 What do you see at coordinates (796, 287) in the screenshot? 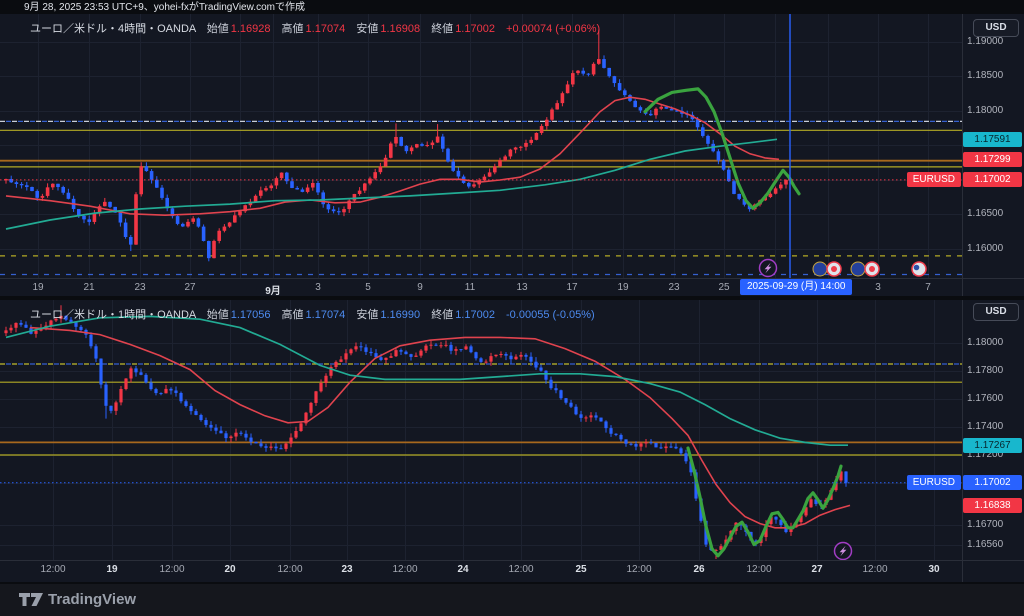
I see `crosshair-date-badge: 2025-09-29 (月) 14:00` at bounding box center [796, 287].